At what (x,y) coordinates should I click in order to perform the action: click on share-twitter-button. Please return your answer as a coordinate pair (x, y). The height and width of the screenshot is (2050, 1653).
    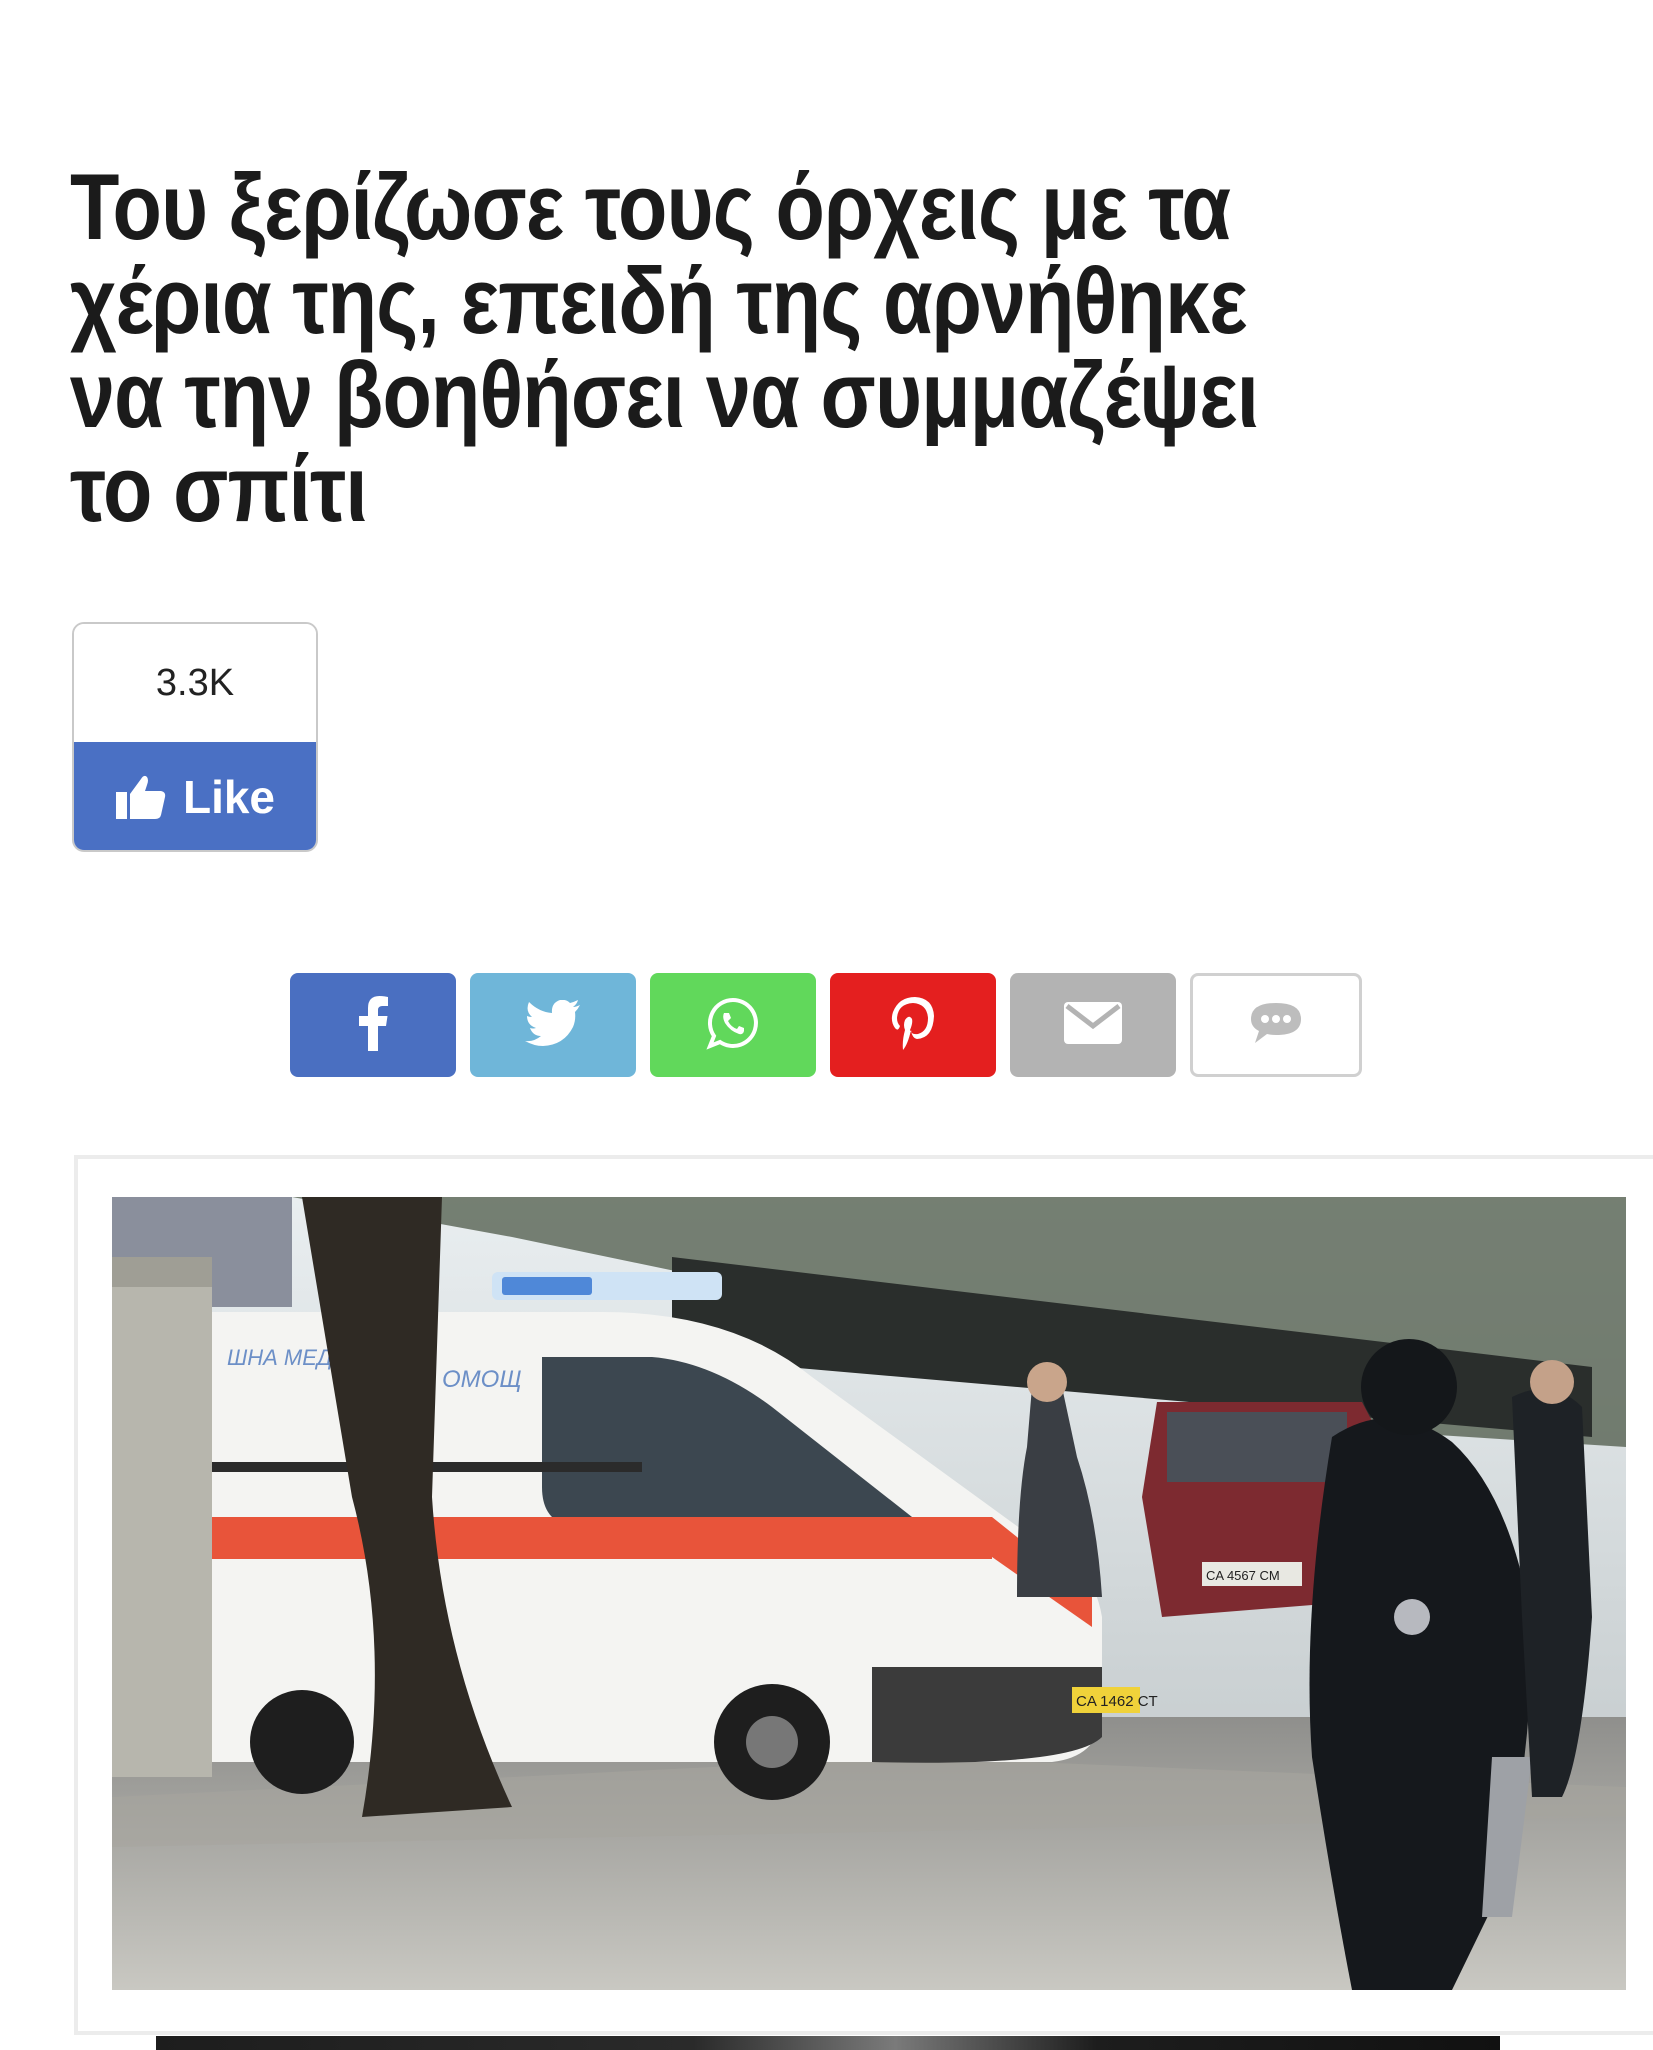
    Looking at the image, I should click on (553, 1025).